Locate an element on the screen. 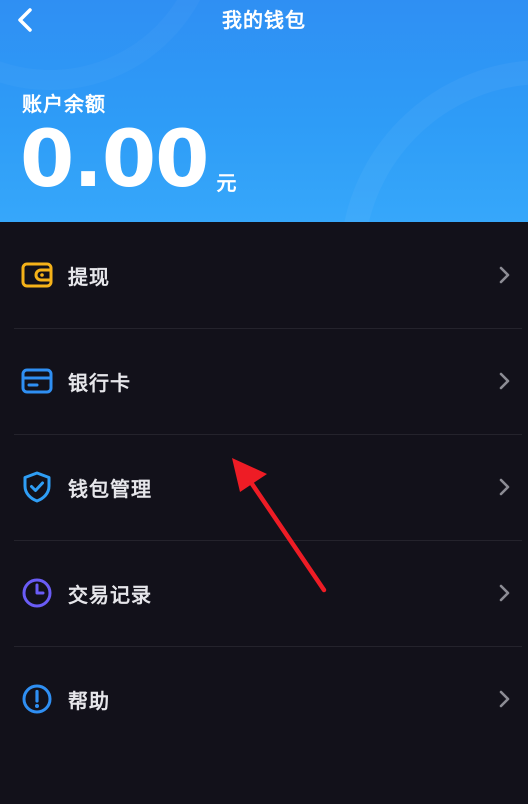 This screenshot has width=528, height=804. balance-display: 0.00 元 is located at coordinates (128, 160).